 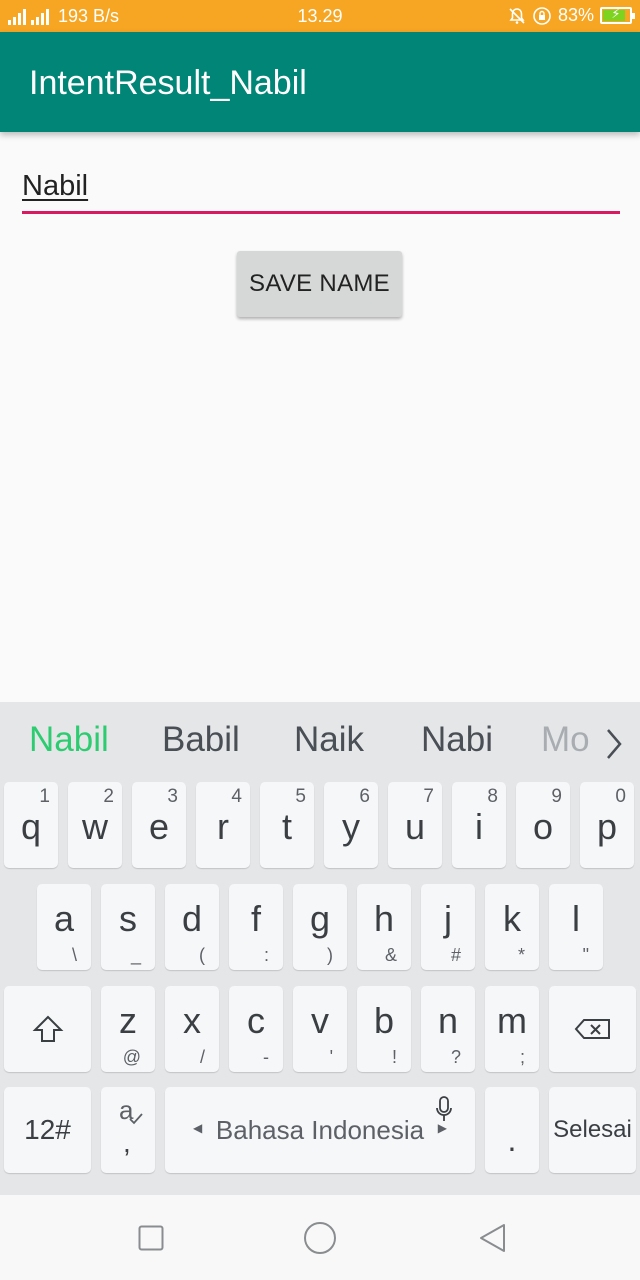 I want to click on home-button, so click(x=320, y=1238).